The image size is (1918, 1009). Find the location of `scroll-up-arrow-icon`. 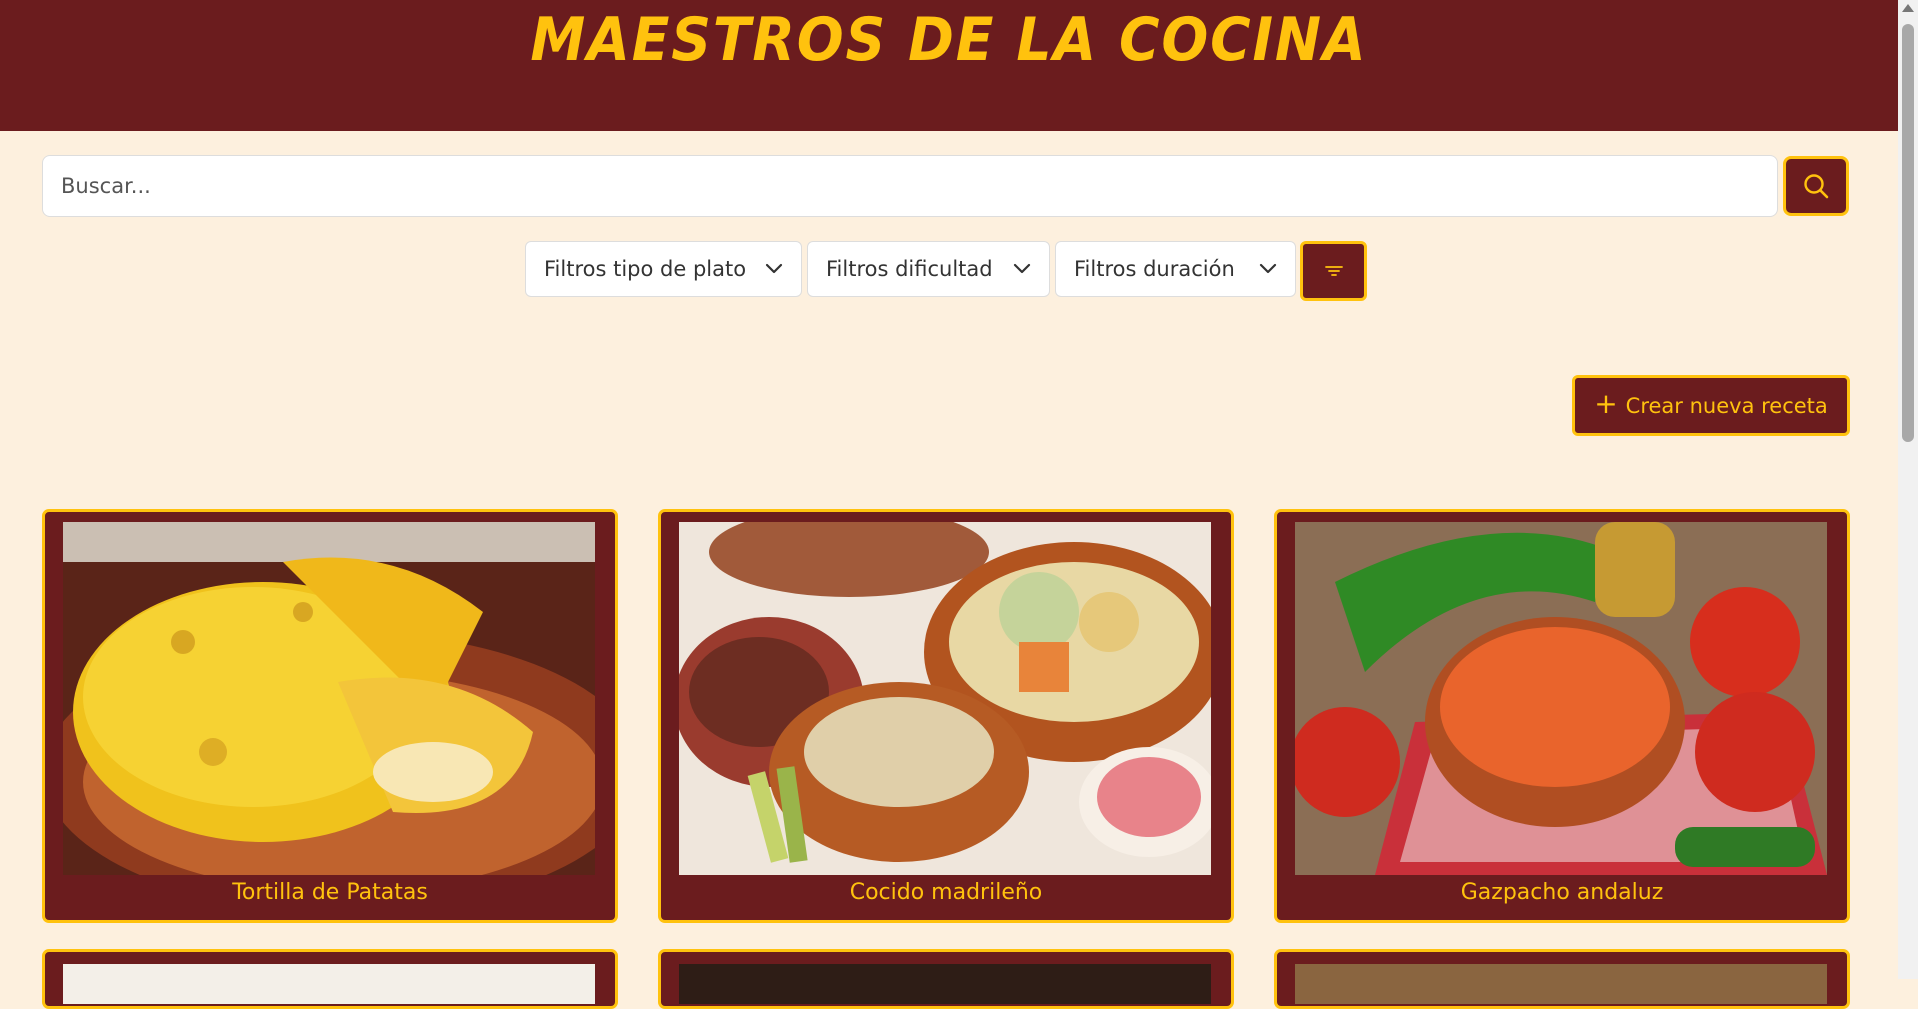

scroll-up-arrow-icon is located at coordinates (1908, 8).